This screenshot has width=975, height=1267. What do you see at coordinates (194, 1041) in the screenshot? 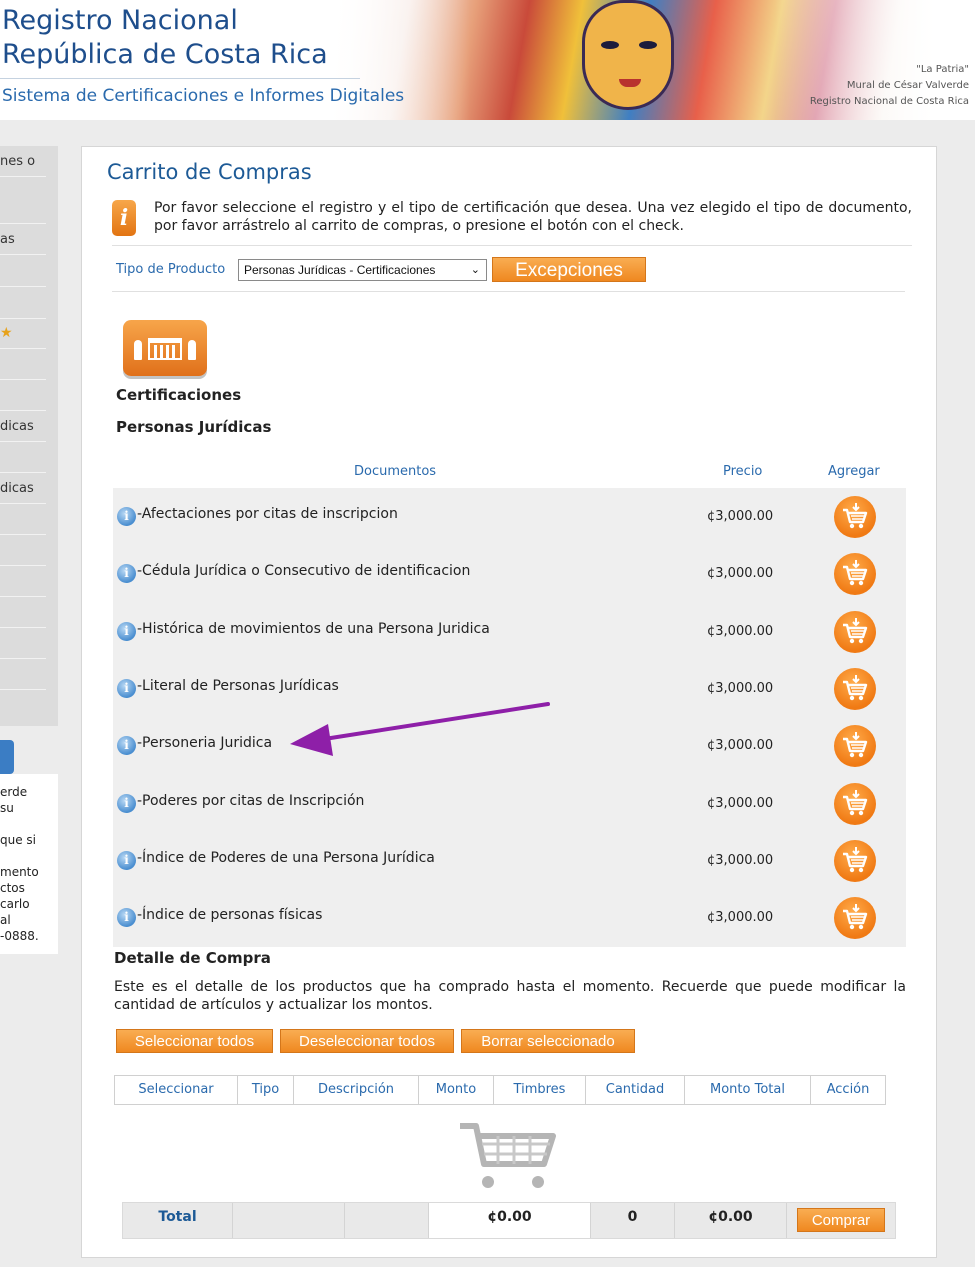
I see `select-all-button: Seleccionar todos` at bounding box center [194, 1041].